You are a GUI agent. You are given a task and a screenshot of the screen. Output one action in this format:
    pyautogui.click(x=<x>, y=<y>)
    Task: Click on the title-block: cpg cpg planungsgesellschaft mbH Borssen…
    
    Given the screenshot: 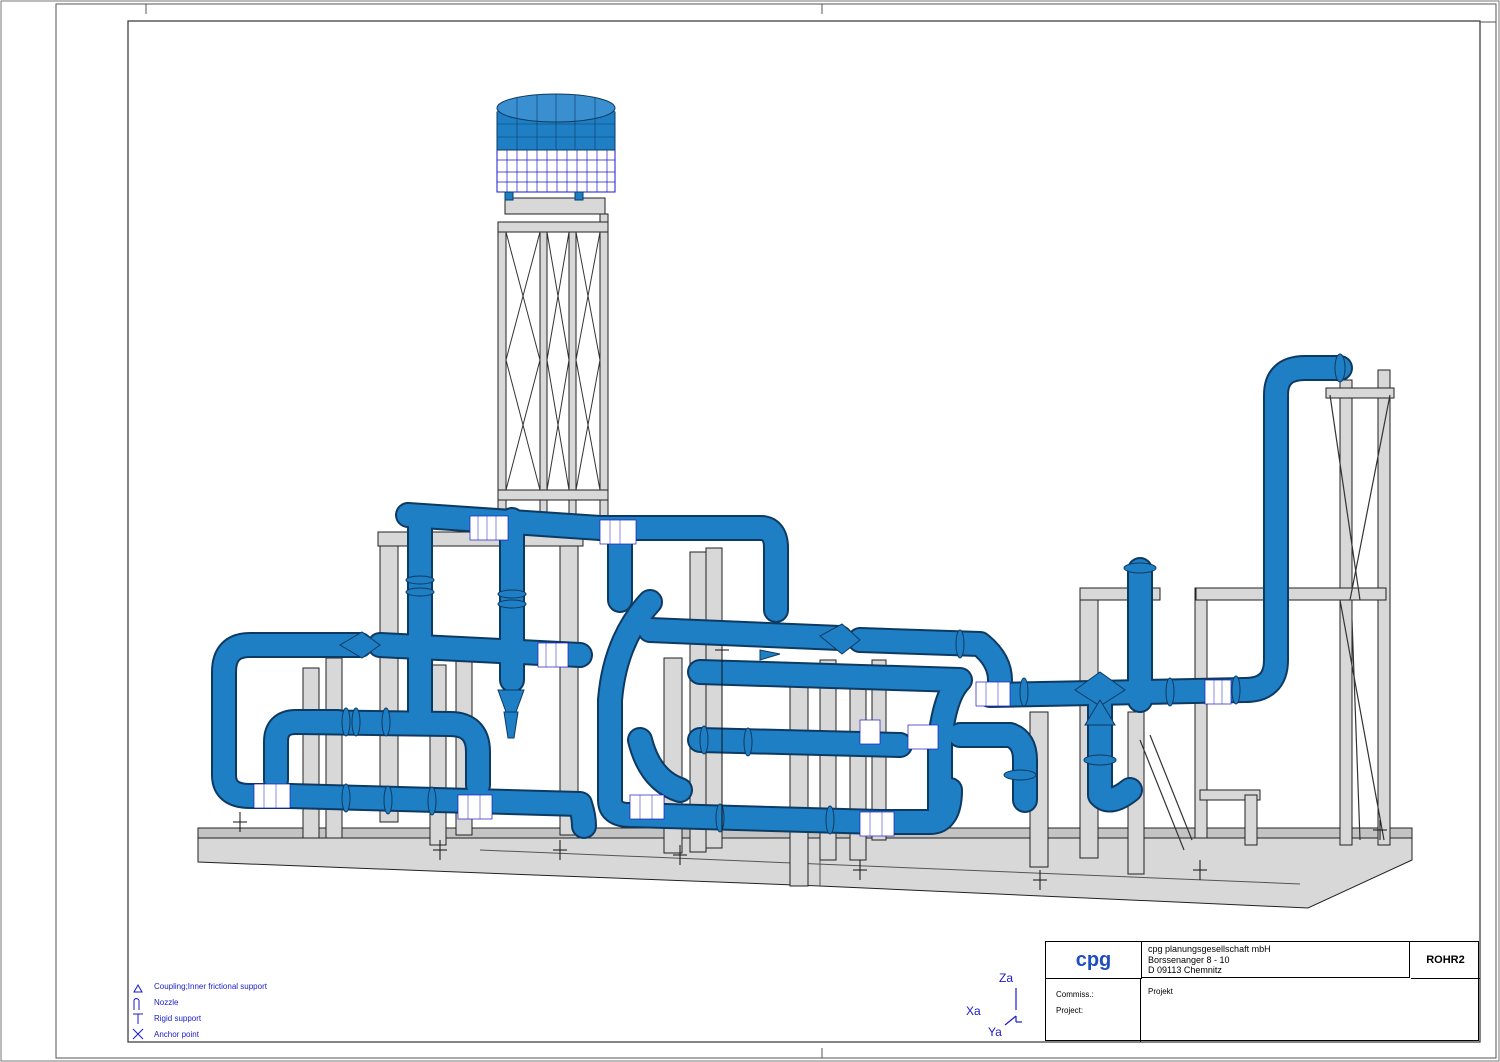 What is the action you would take?
    pyautogui.click(x=1262, y=991)
    